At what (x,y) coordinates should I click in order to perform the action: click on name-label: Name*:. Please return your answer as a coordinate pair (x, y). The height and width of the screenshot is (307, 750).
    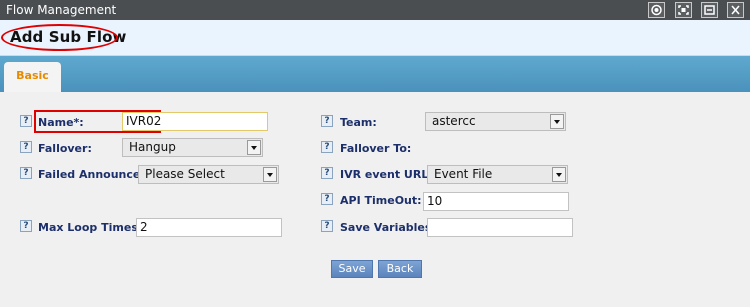
    Looking at the image, I should click on (61, 122).